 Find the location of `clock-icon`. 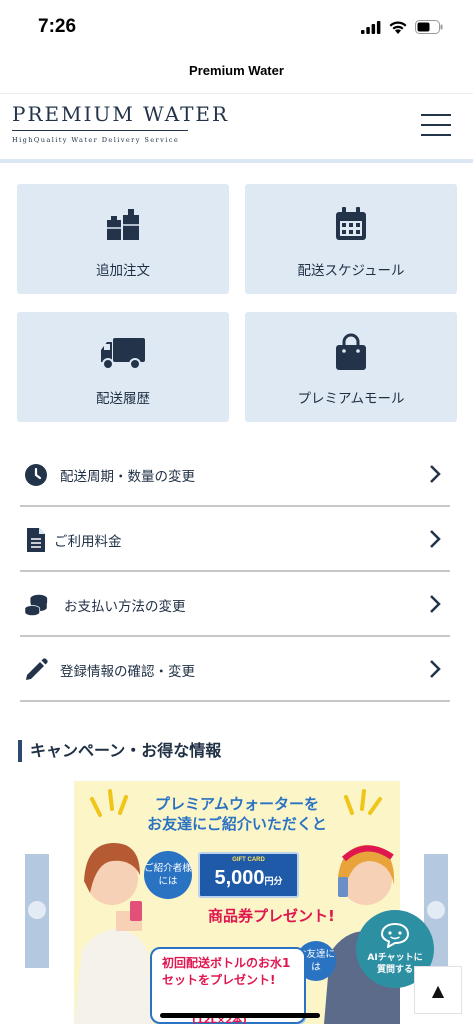

clock-icon is located at coordinates (36, 475).